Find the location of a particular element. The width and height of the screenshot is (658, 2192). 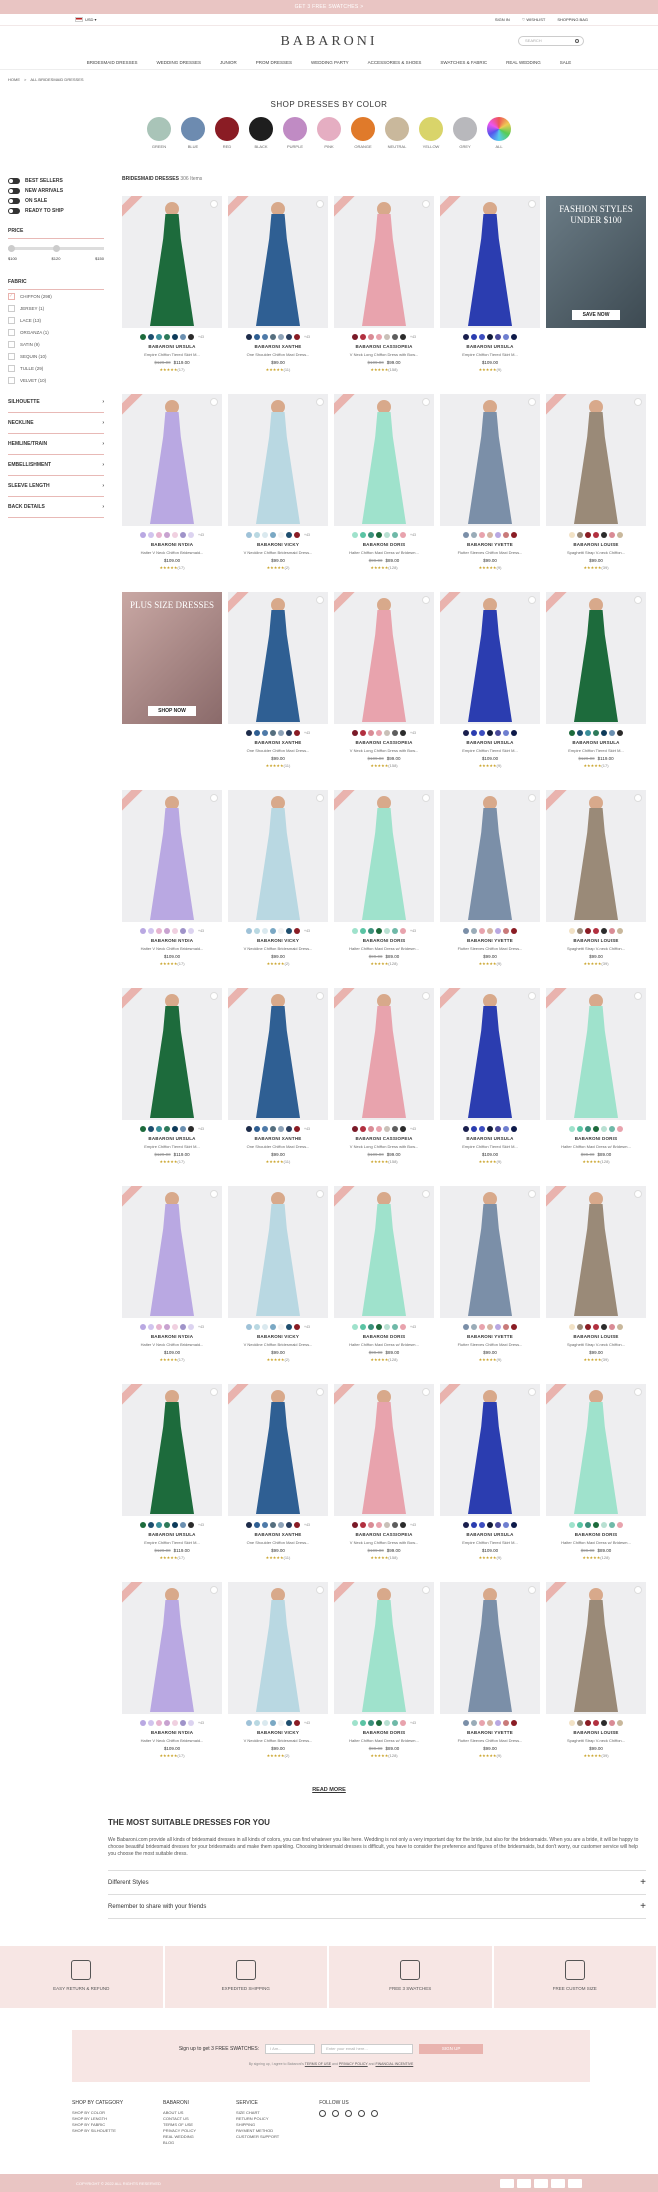

product-name: BABARONI LOUISE is located at coordinates (596, 940).